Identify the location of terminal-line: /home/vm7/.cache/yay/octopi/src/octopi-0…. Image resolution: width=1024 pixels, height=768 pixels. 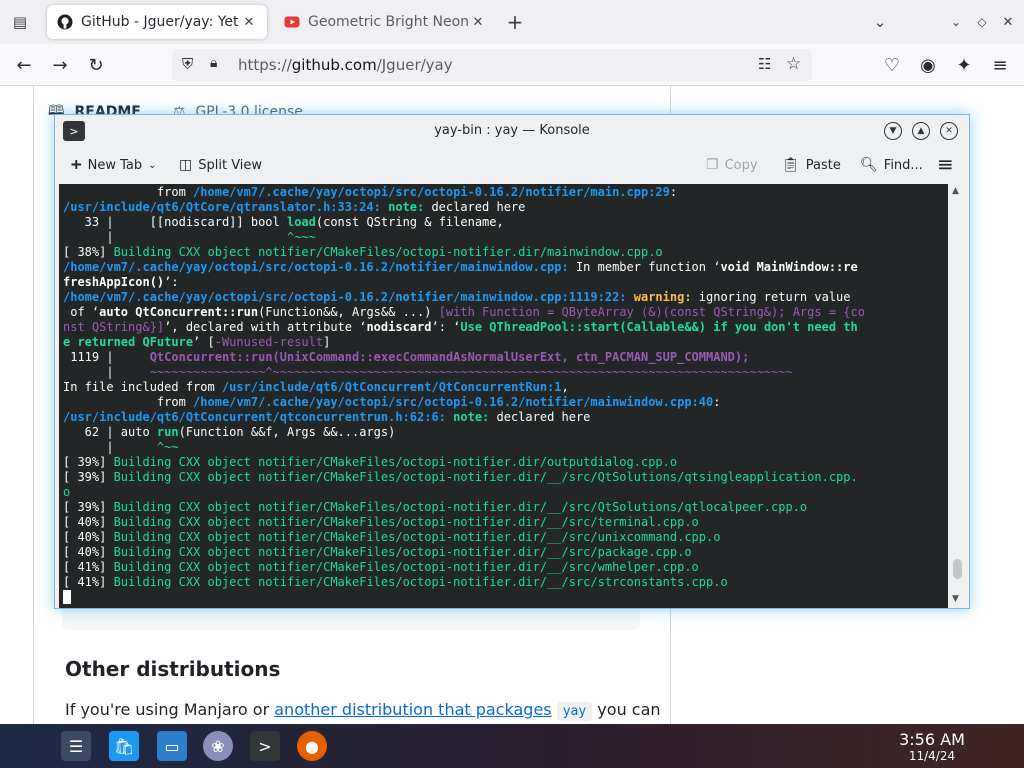
(464, 297).